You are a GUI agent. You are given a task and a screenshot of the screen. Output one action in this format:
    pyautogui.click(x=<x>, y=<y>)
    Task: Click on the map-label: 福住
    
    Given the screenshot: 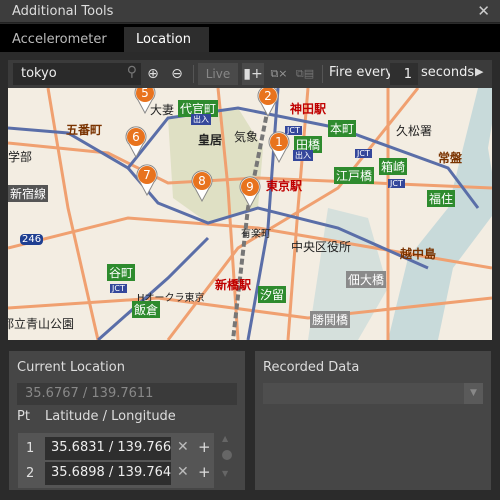 What is the action you would take?
    pyautogui.click(x=441, y=198)
    